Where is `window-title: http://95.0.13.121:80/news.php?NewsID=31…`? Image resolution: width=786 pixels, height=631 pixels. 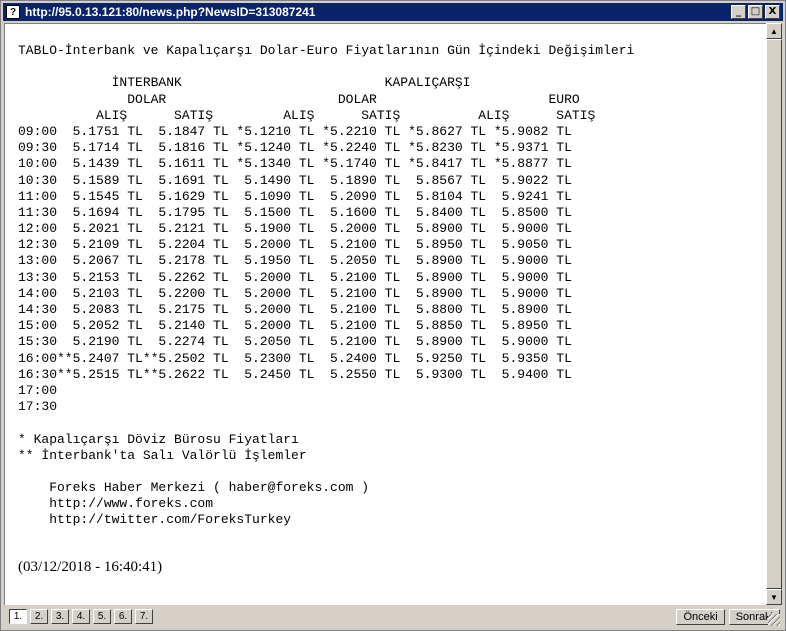 window-title: http://95.0.13.121:80/news.php?NewsID=31… is located at coordinates (170, 12).